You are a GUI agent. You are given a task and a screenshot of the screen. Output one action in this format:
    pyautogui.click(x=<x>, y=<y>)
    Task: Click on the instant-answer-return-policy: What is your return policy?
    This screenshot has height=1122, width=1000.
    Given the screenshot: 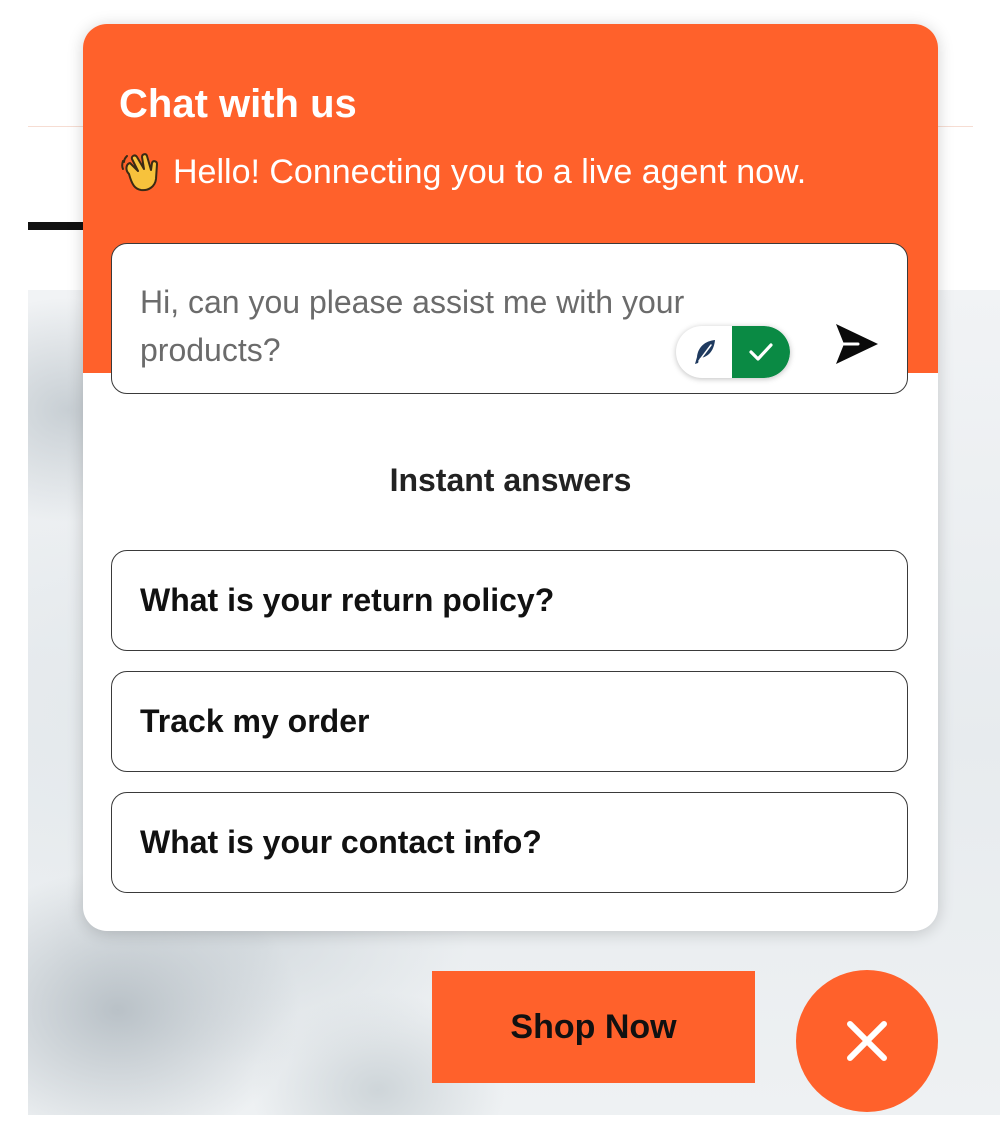 What is the action you would take?
    pyautogui.click(x=509, y=600)
    